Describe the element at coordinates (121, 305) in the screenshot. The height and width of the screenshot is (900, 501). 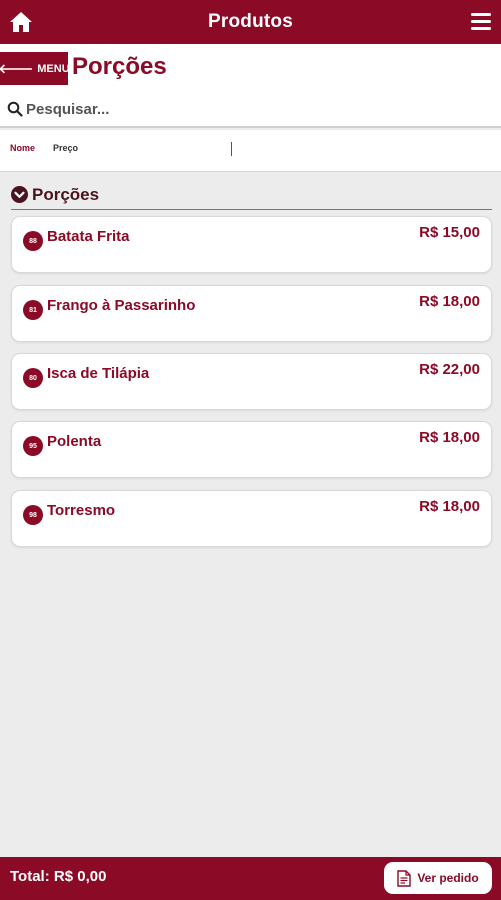
I see `product-name: Frango à Passarinho` at that location.